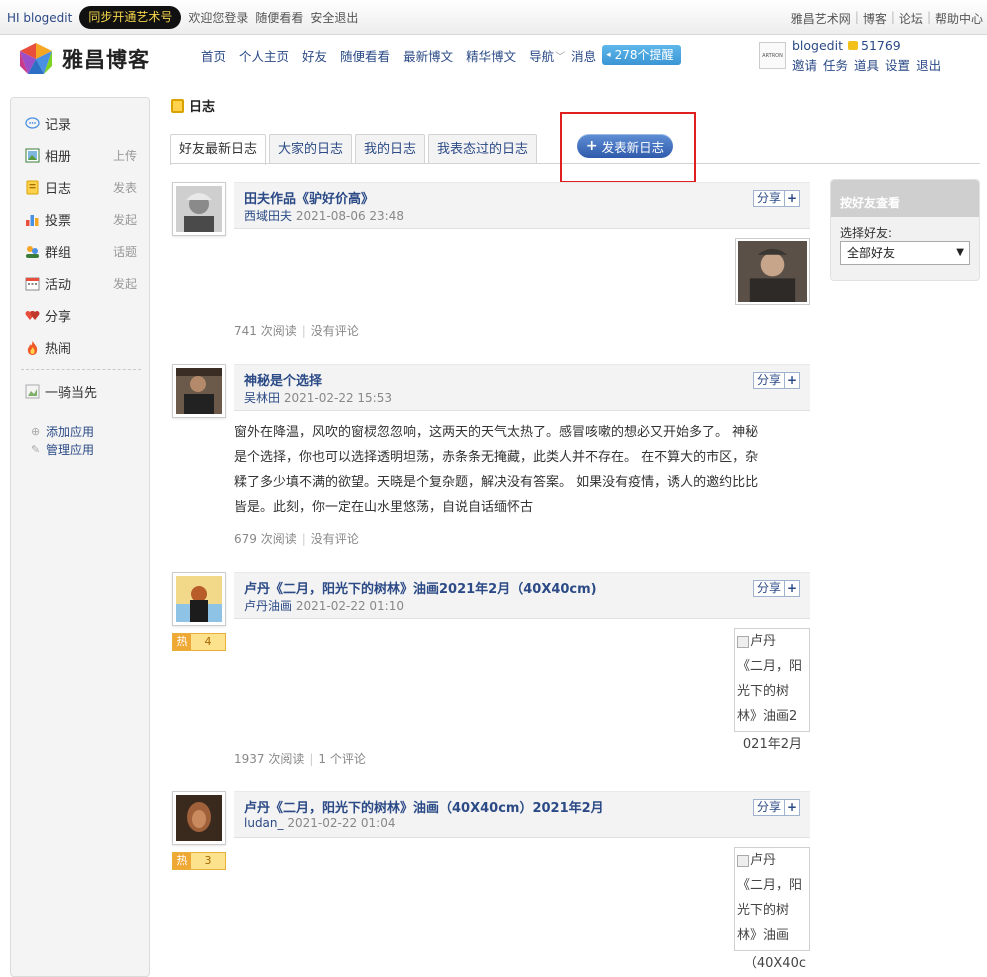  What do you see at coordinates (125, 187) in the screenshot?
I see `blog-publish-link: 发表` at bounding box center [125, 187].